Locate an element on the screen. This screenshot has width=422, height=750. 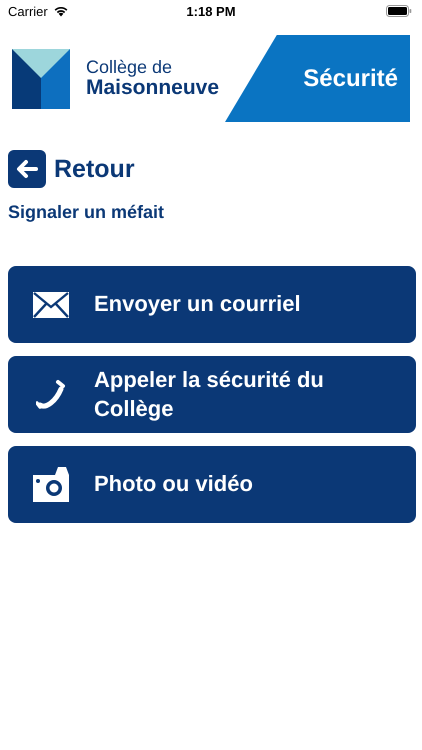
college-name: Maisonneuve is located at coordinates (153, 87).